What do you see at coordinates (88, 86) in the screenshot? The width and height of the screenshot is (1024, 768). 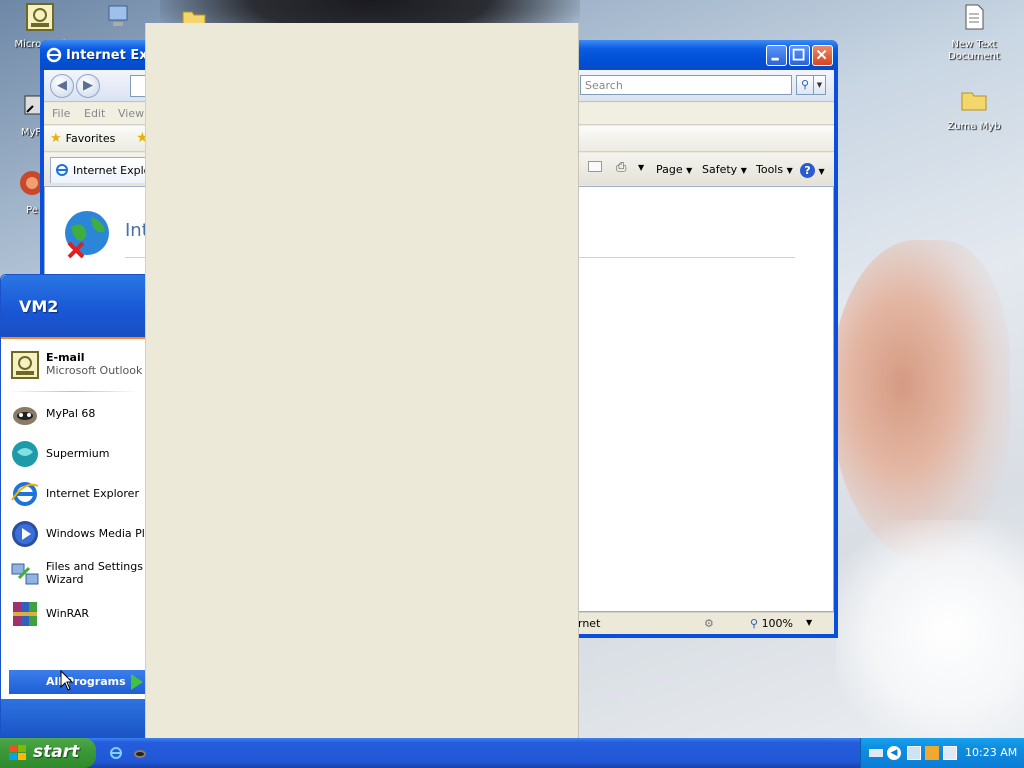 I see `forward-button: ▶` at bounding box center [88, 86].